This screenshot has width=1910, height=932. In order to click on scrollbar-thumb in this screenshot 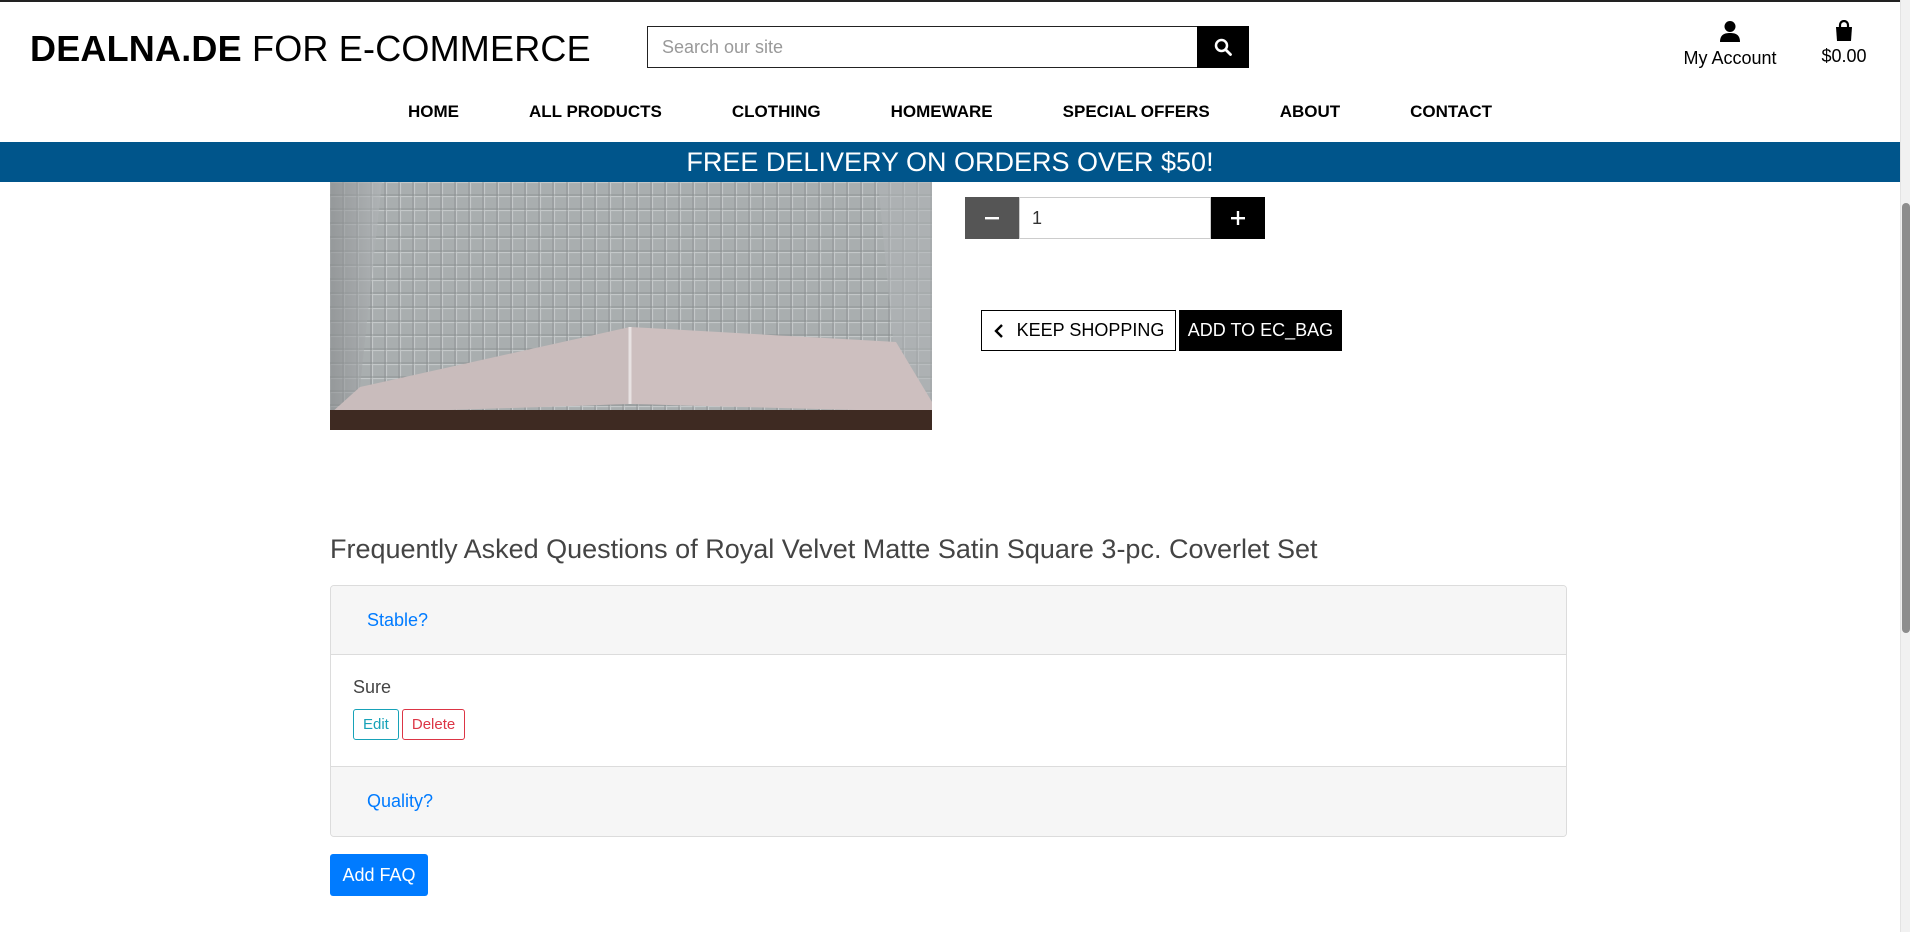, I will do `click(1906, 418)`.